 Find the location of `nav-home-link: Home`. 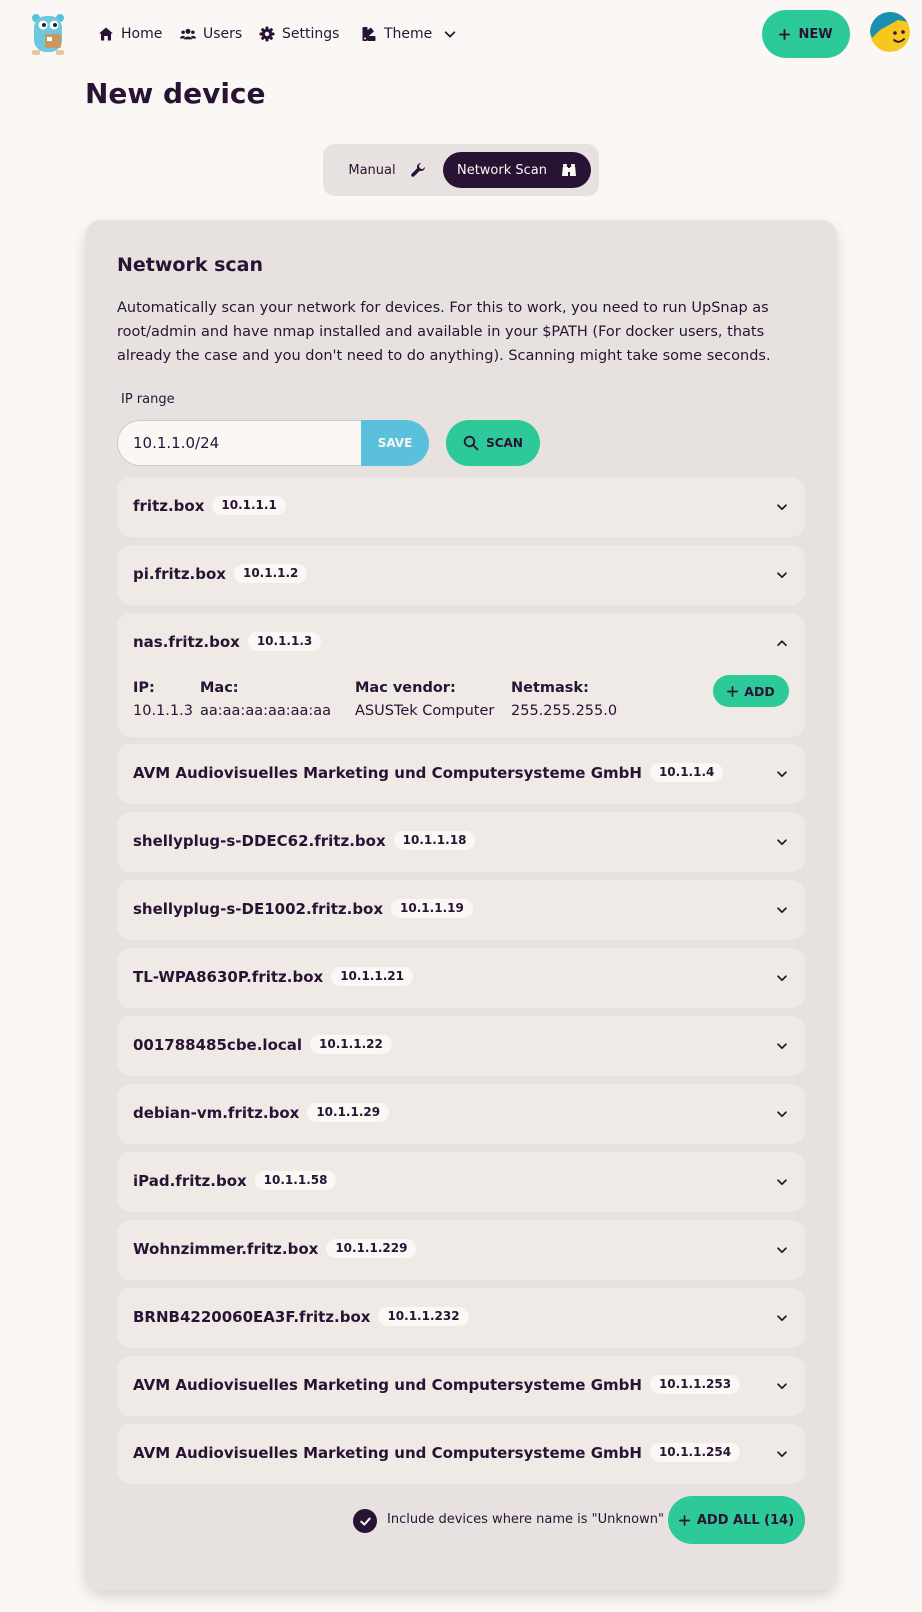

nav-home-link: Home is located at coordinates (130, 34).